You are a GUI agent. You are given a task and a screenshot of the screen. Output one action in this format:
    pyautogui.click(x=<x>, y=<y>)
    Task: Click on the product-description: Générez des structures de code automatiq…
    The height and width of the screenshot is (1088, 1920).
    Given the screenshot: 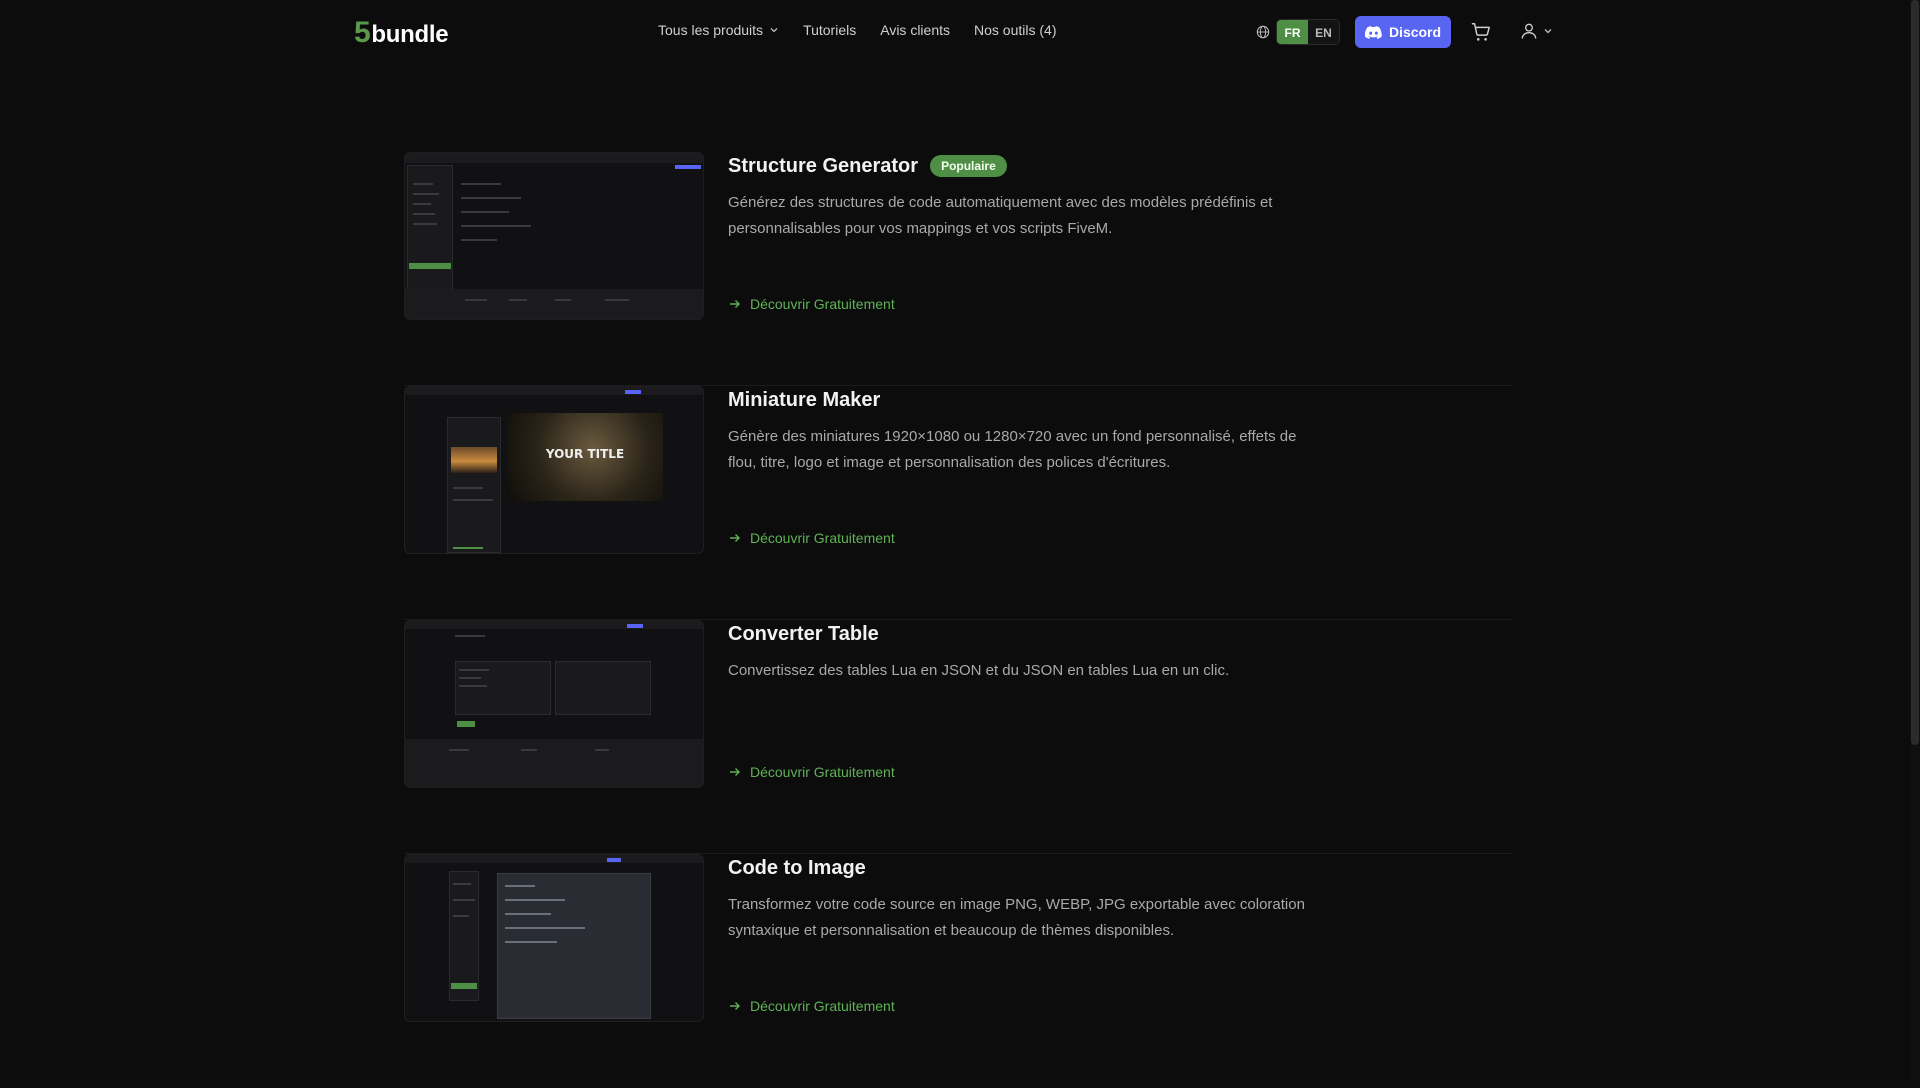 What is the action you would take?
    pyautogui.click(x=1000, y=215)
    